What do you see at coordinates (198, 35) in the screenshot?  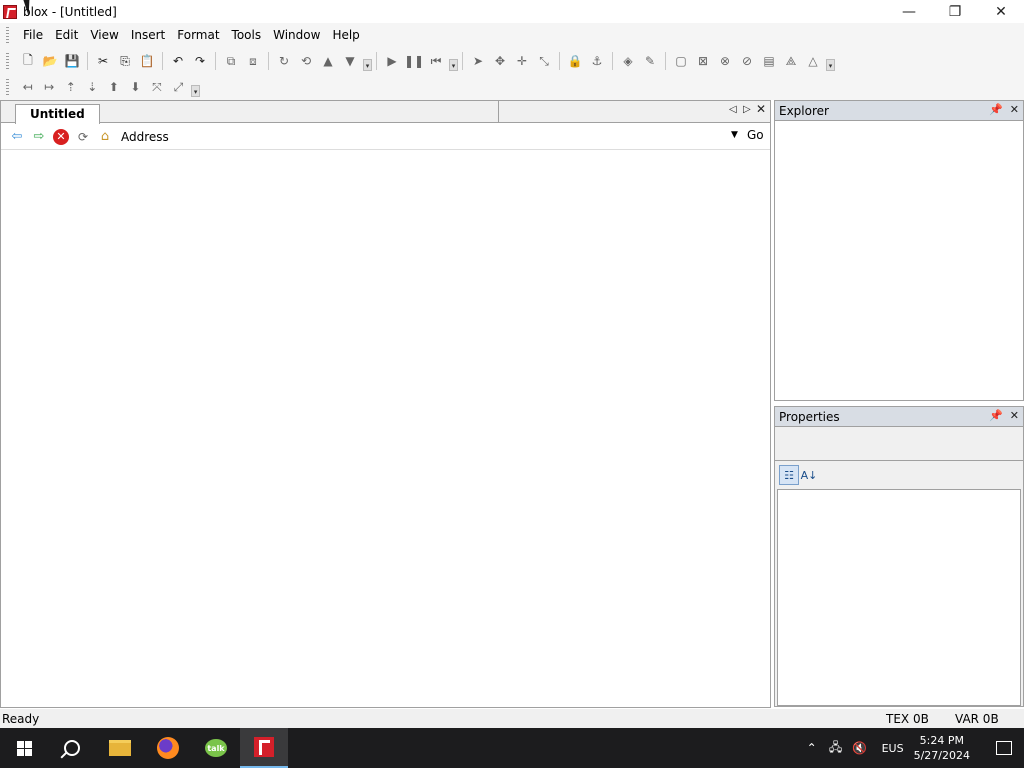 I see `menu-format: Format` at bounding box center [198, 35].